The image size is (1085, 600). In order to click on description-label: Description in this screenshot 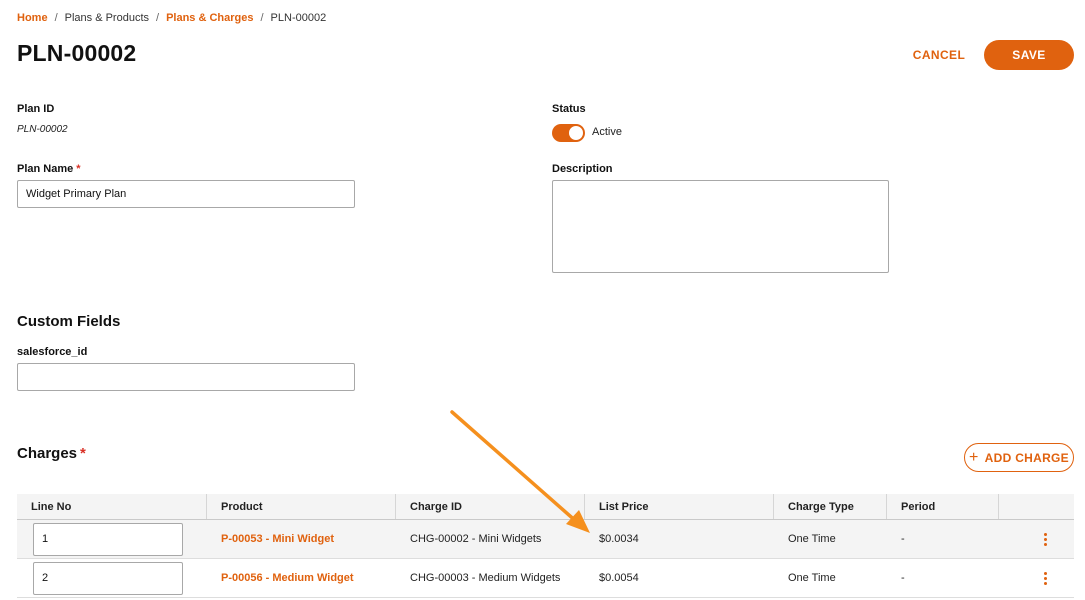, I will do `click(582, 169)`.